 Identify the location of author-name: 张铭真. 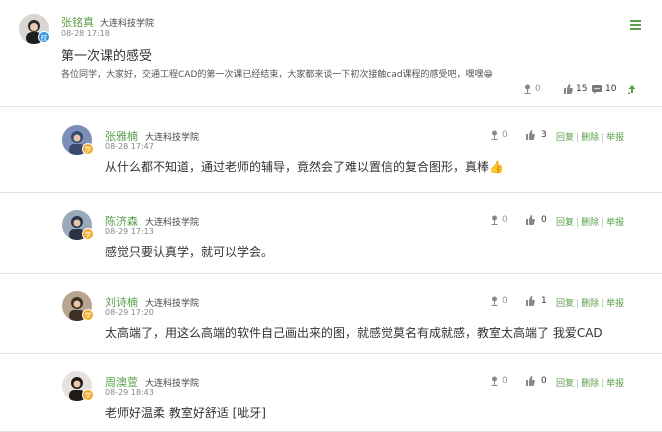
(77, 22).